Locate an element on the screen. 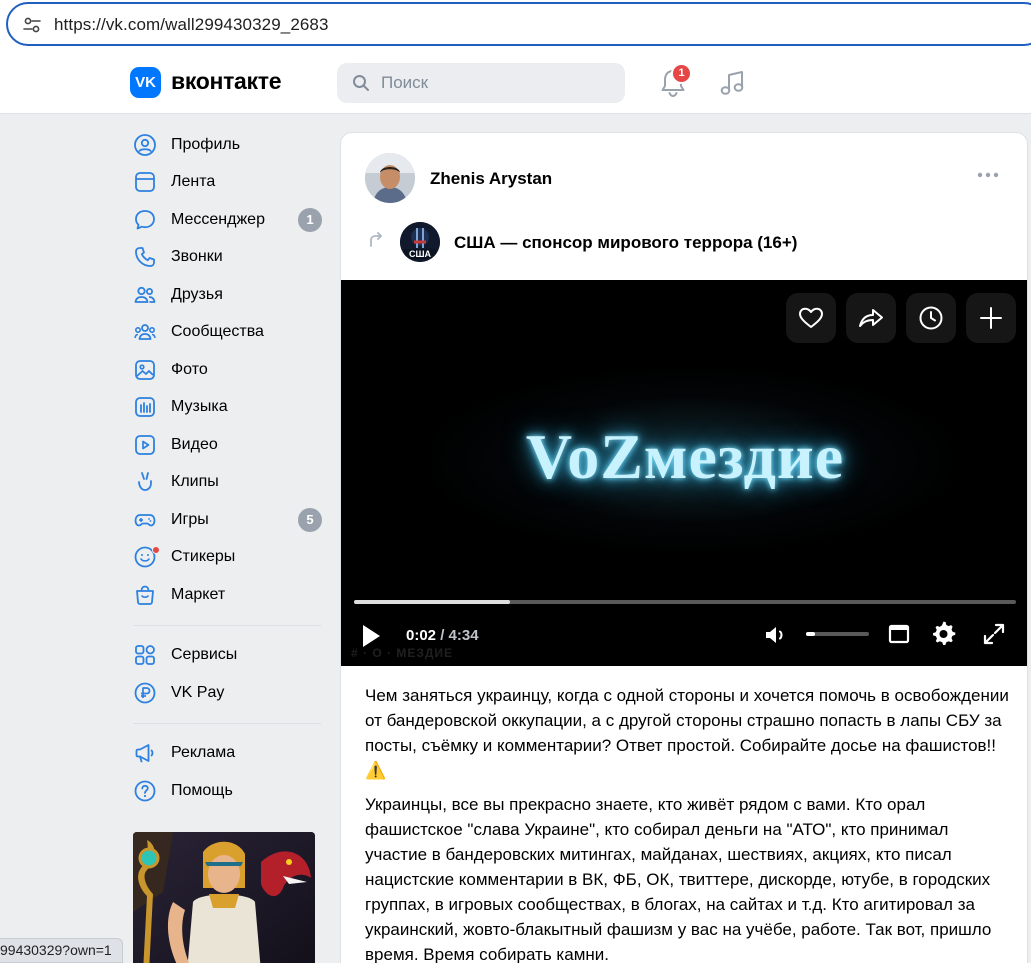  author-photo is located at coordinates (390, 178).